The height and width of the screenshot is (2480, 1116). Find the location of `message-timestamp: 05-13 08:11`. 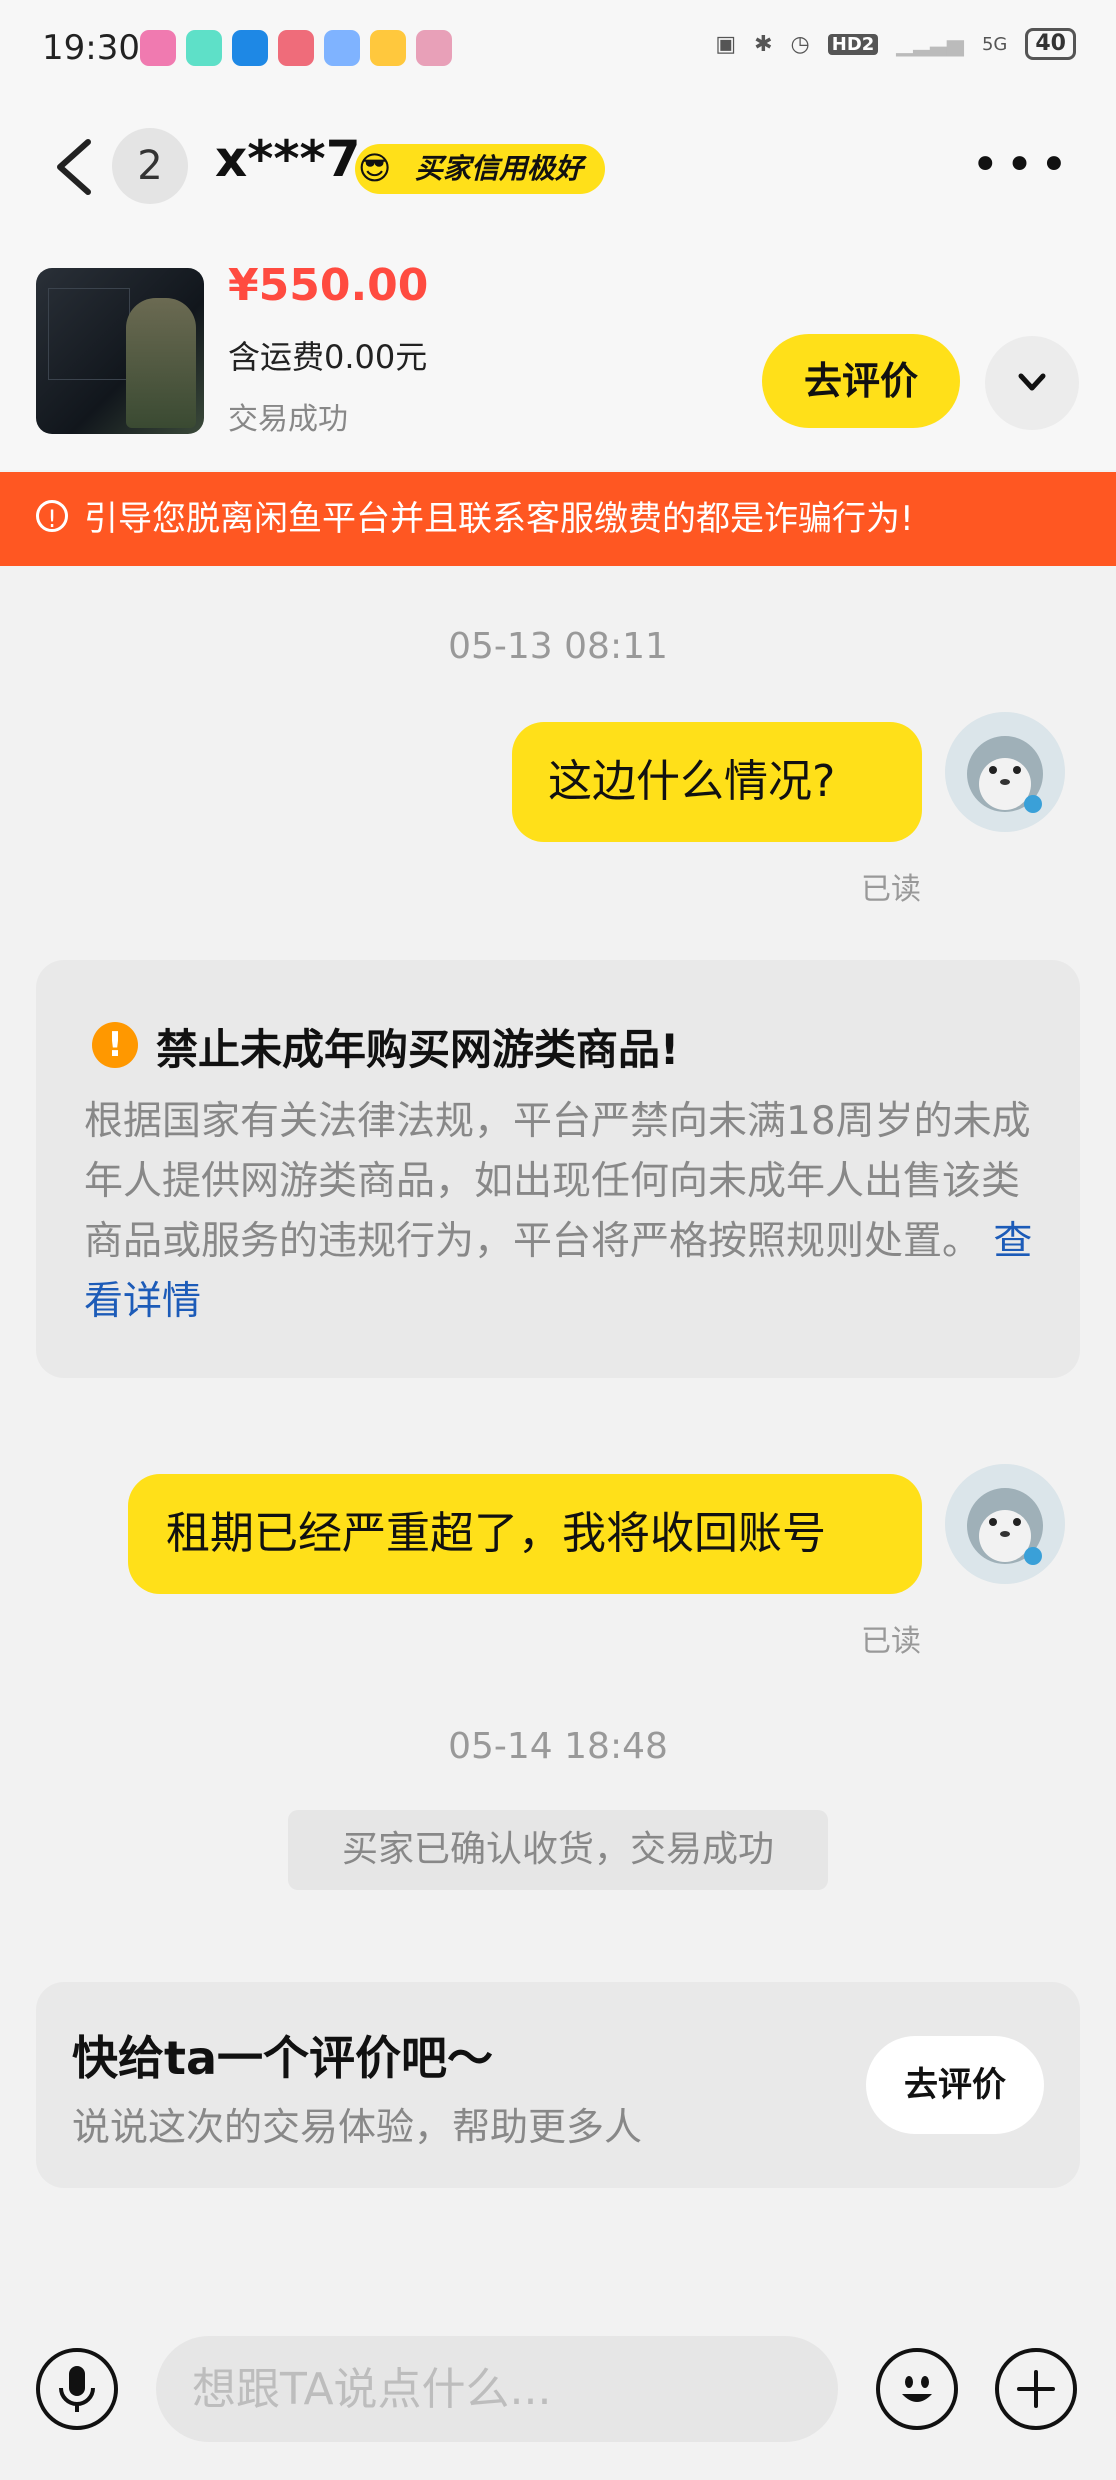

message-timestamp: 05-13 08:11 is located at coordinates (558, 646).